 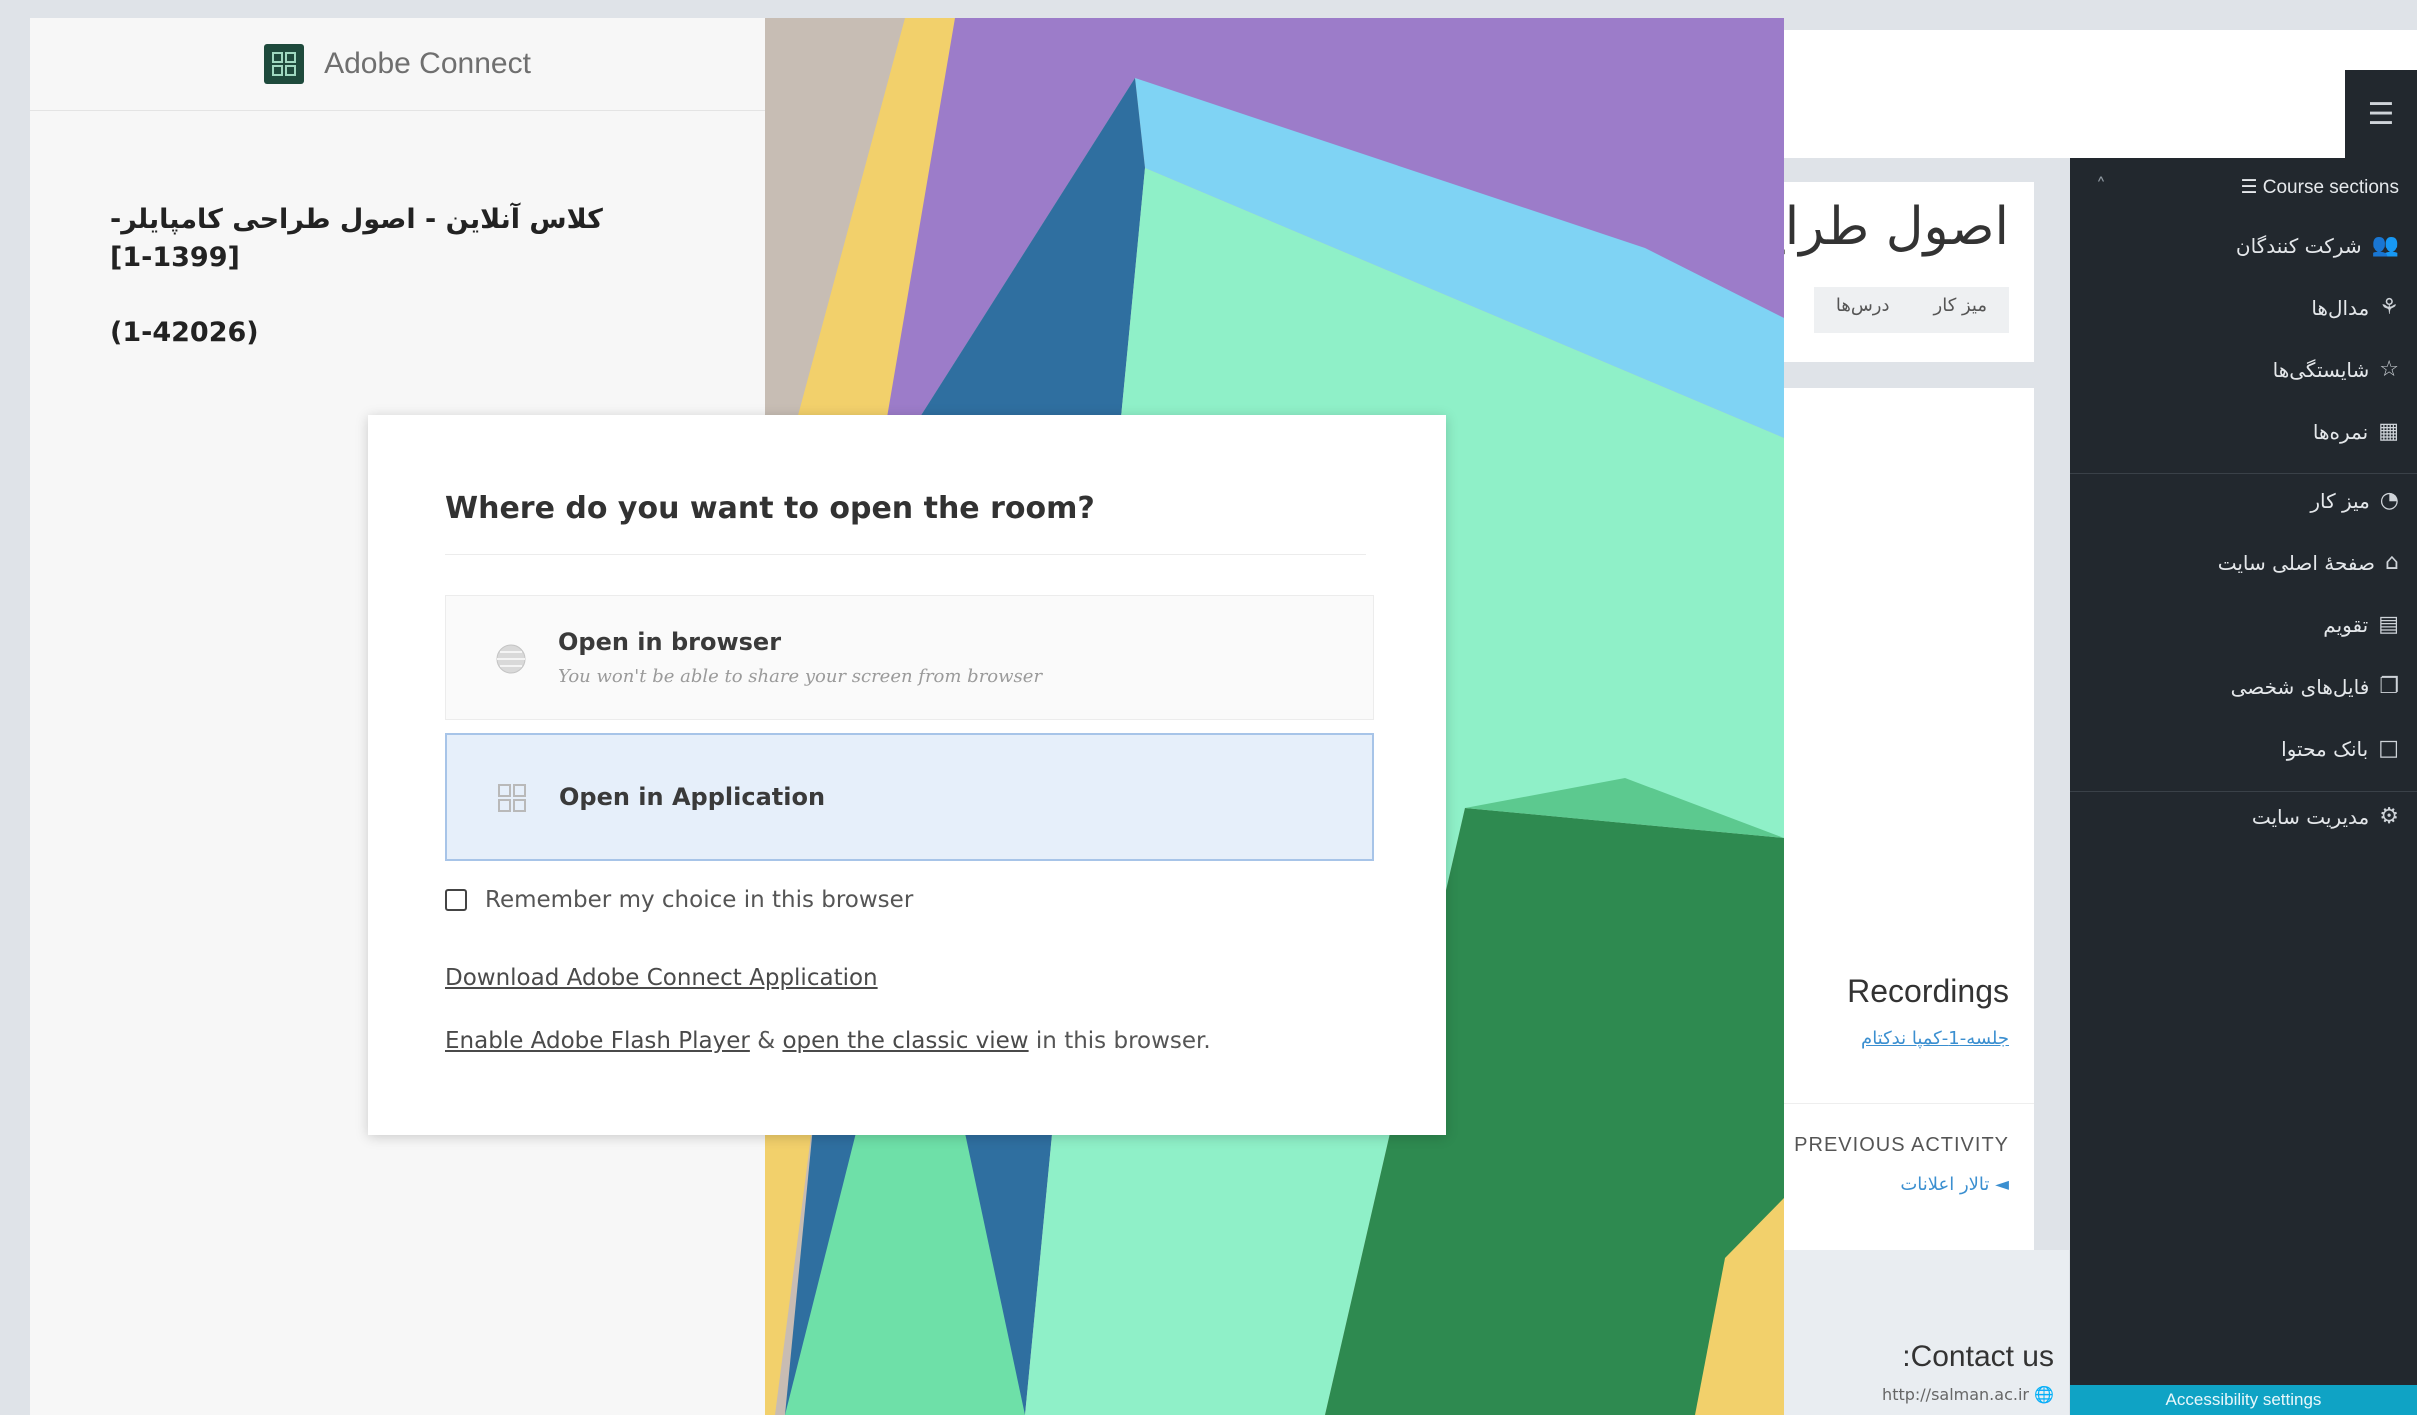 What do you see at coordinates (2389, 686) in the screenshot?
I see `files-icon: ❐` at bounding box center [2389, 686].